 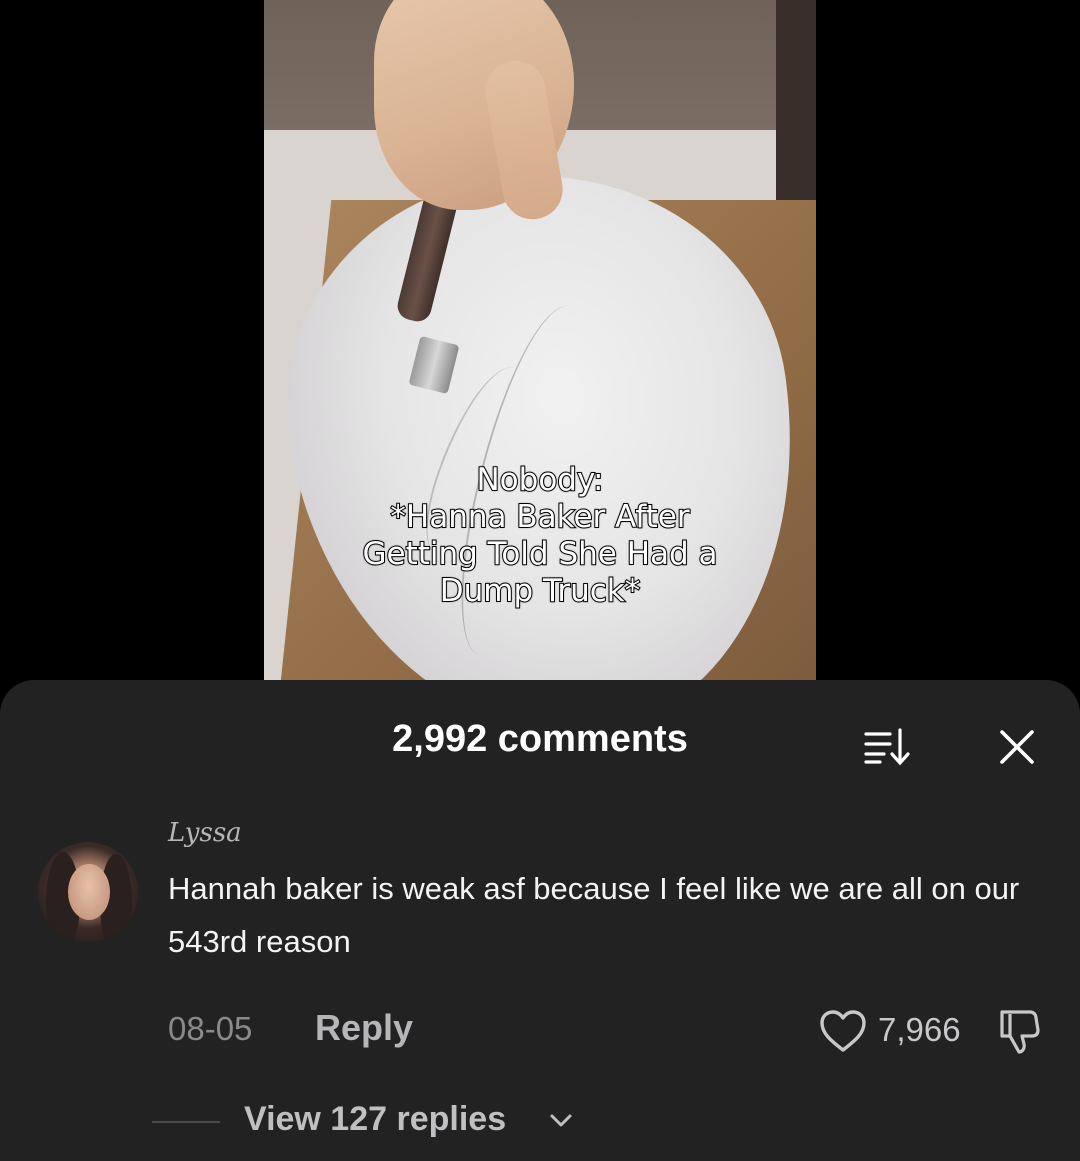 I want to click on comments-count-title: 2,992 comments, so click(x=540, y=739).